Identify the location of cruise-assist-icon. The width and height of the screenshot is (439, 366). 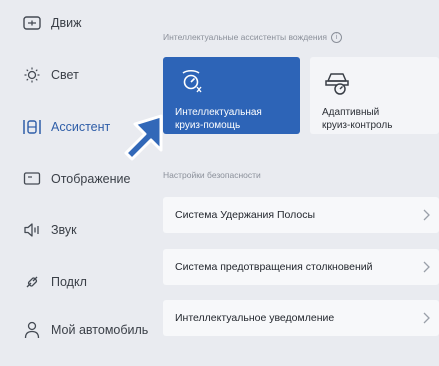
(191, 83).